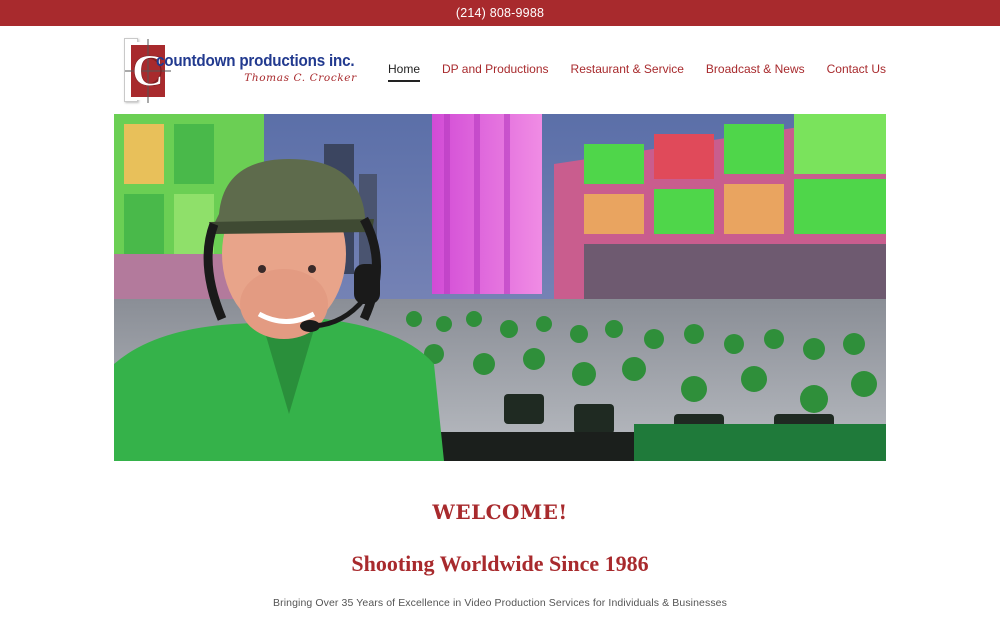 This screenshot has width=1000, height=625. What do you see at coordinates (147, 70) in the screenshot?
I see `logo-mark-icon: C` at bounding box center [147, 70].